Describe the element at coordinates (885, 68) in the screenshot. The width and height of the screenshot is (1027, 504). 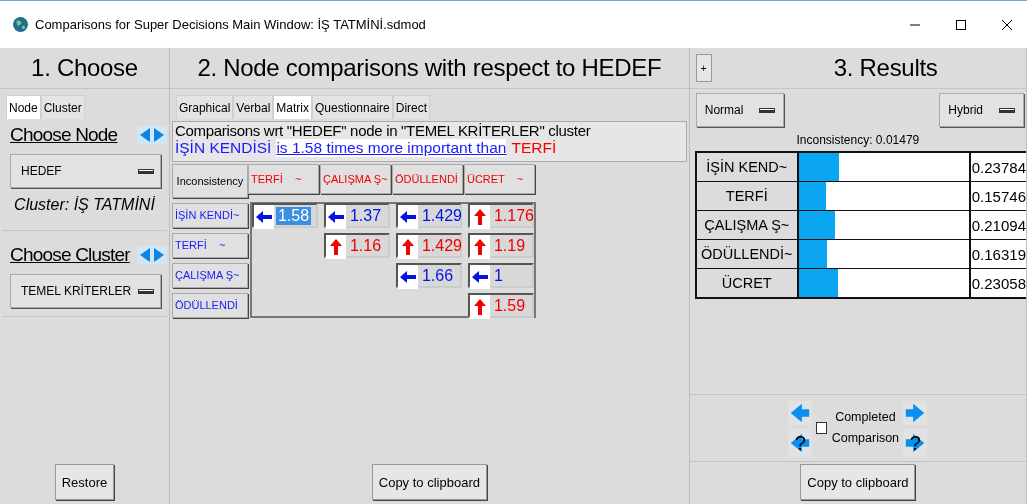
I see `panel-heading: 3. Results` at that location.